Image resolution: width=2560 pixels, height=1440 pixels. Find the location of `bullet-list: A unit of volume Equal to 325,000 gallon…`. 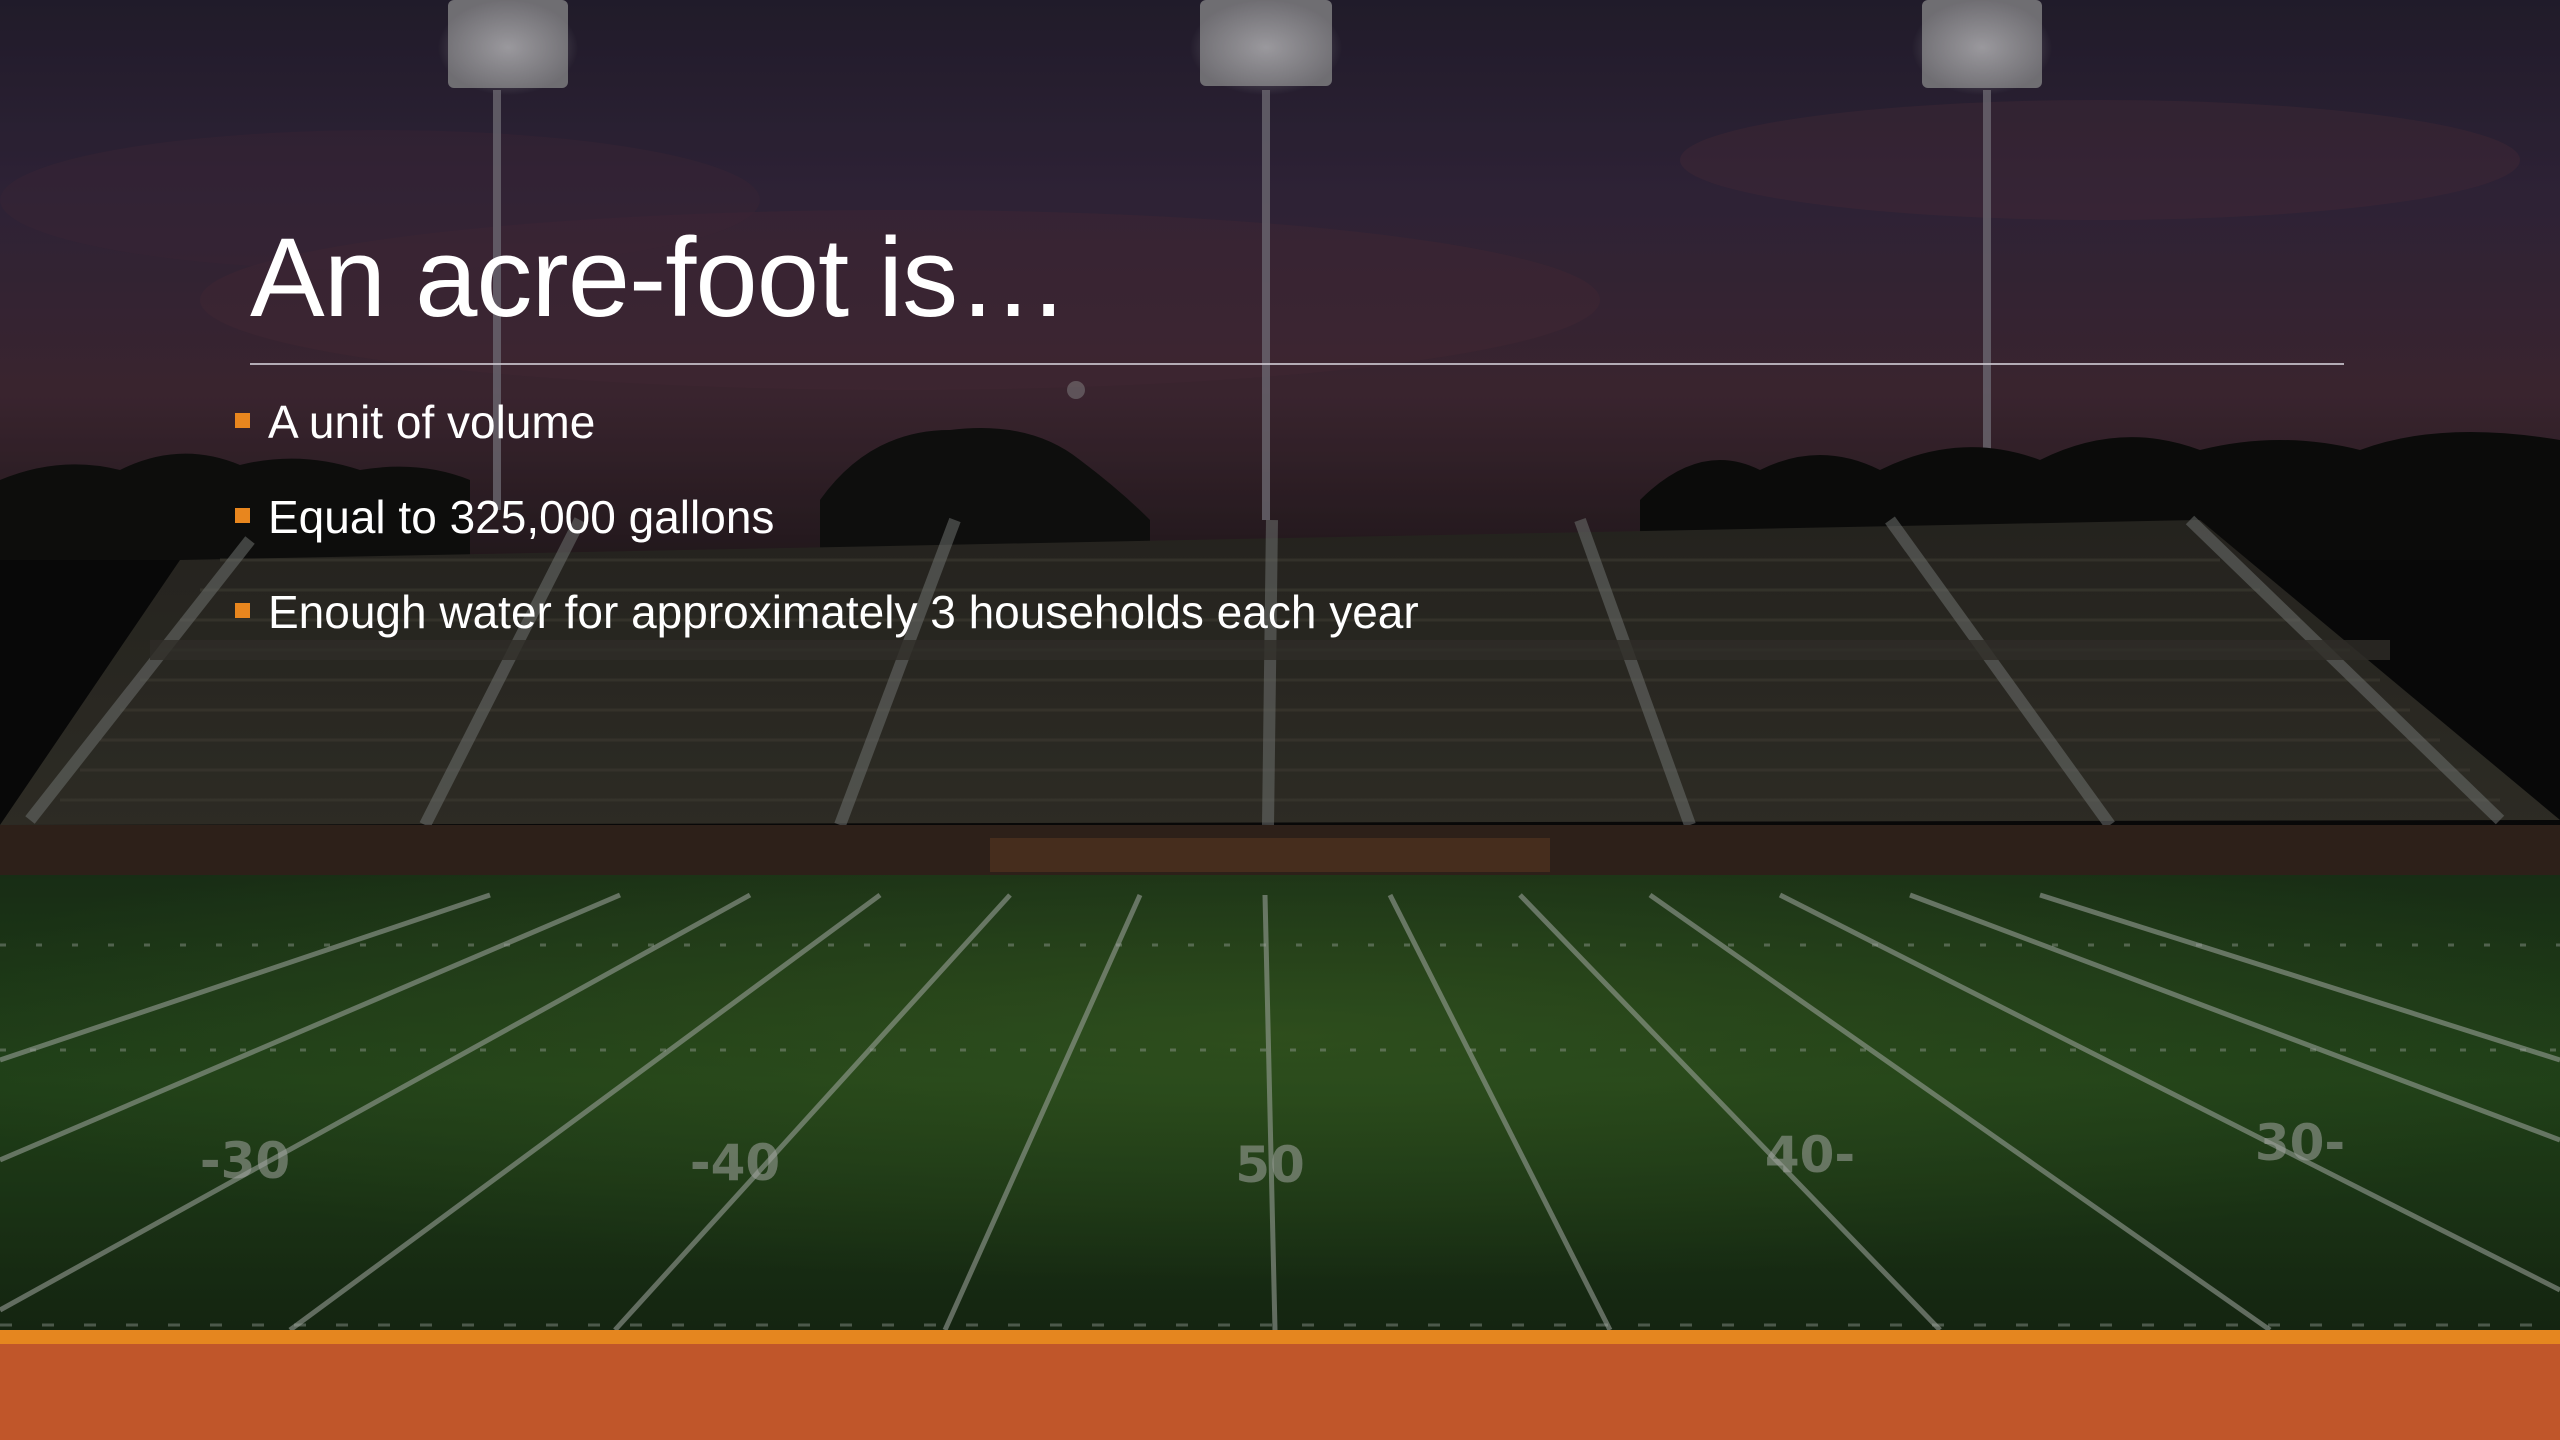

bullet-list: A unit of volume Equal to 325,000 gallon… is located at coordinates (825, 532).